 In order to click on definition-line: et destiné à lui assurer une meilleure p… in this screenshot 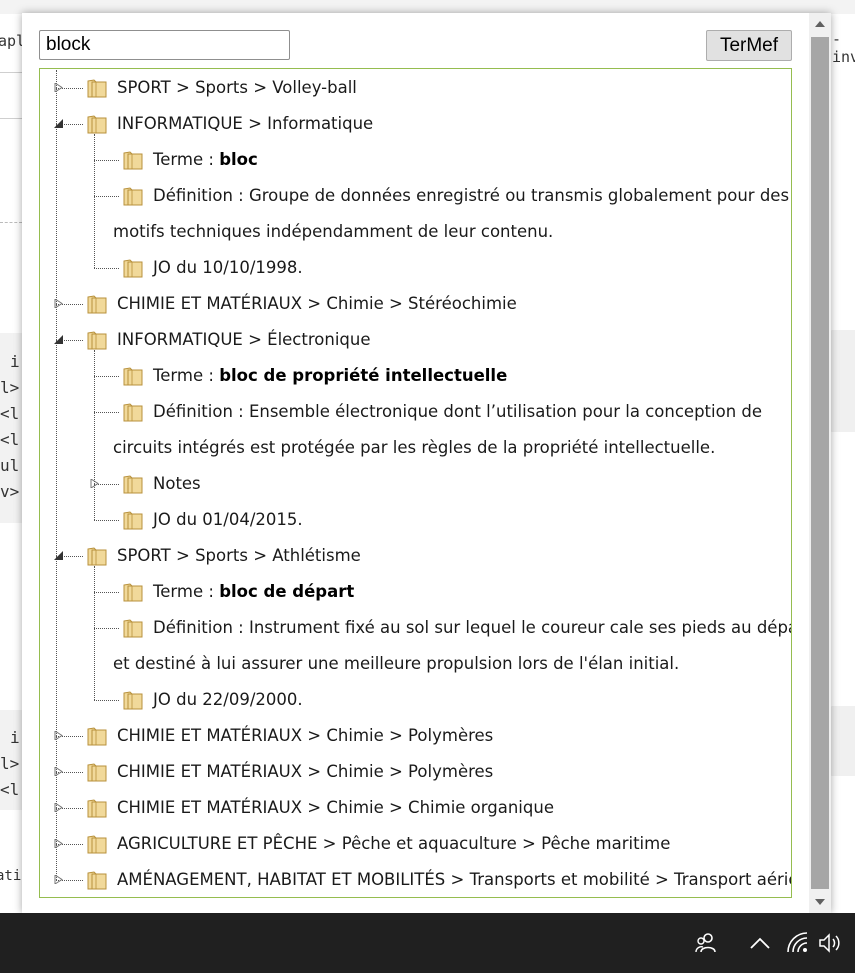, I will do `click(396, 663)`.